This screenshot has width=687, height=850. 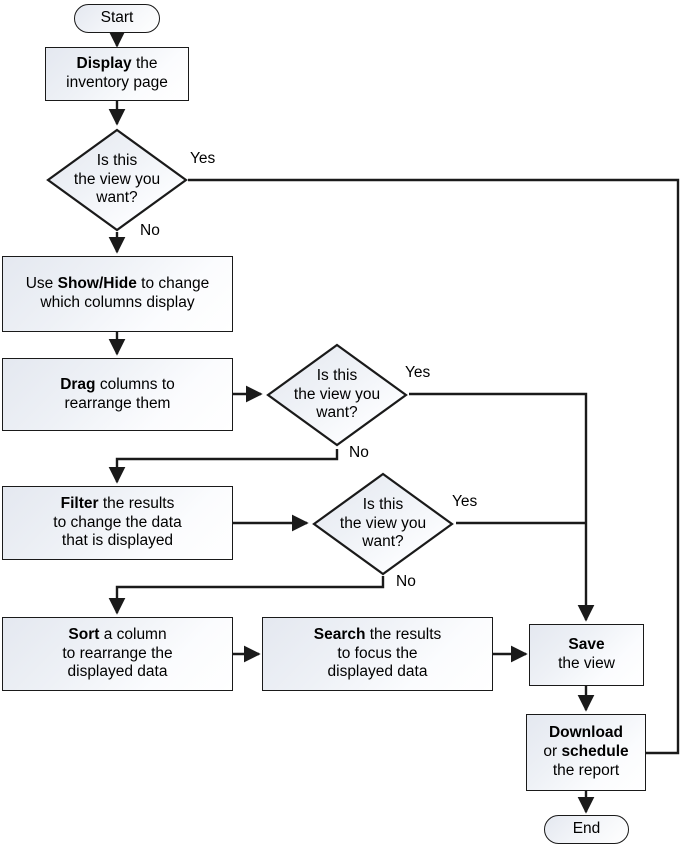 I want to click on node-display-line1-rest: the, so click(x=144, y=64).